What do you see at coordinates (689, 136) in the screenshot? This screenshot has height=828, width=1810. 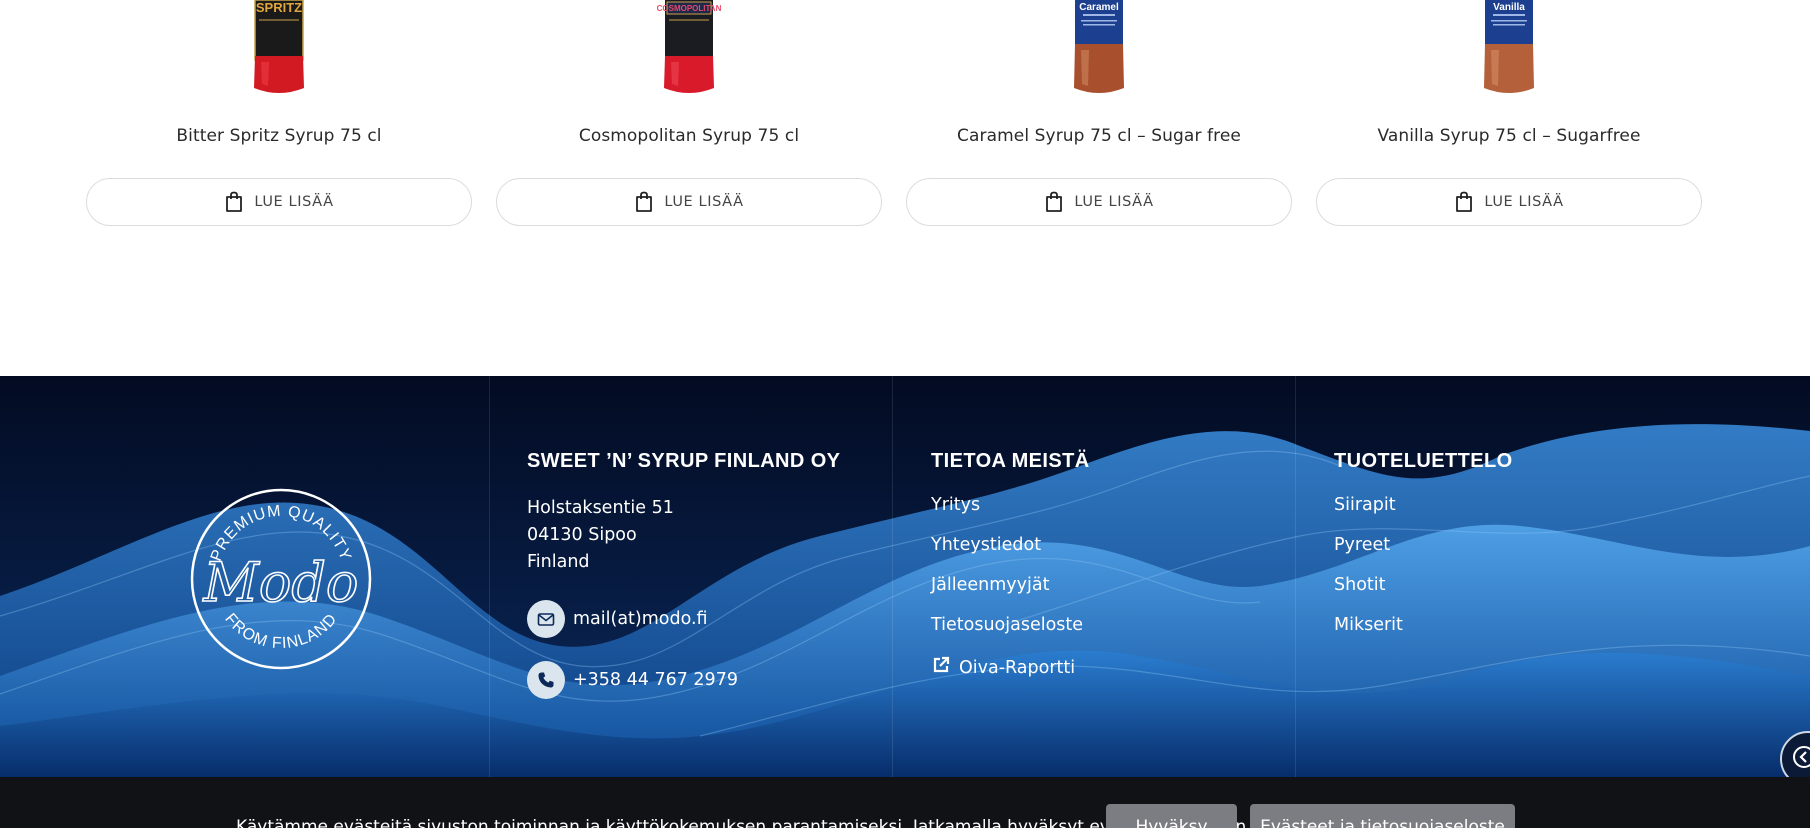 I see `product-name: Cosmopolitan Syrup 75 cl` at bounding box center [689, 136].